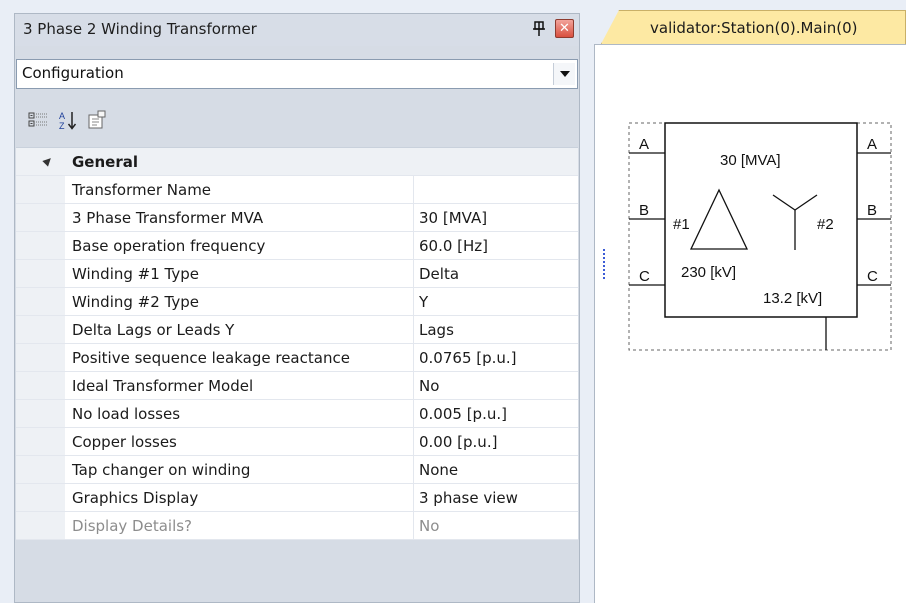 The width and height of the screenshot is (906, 603). I want to click on phase-label-left-a: A, so click(644, 144).